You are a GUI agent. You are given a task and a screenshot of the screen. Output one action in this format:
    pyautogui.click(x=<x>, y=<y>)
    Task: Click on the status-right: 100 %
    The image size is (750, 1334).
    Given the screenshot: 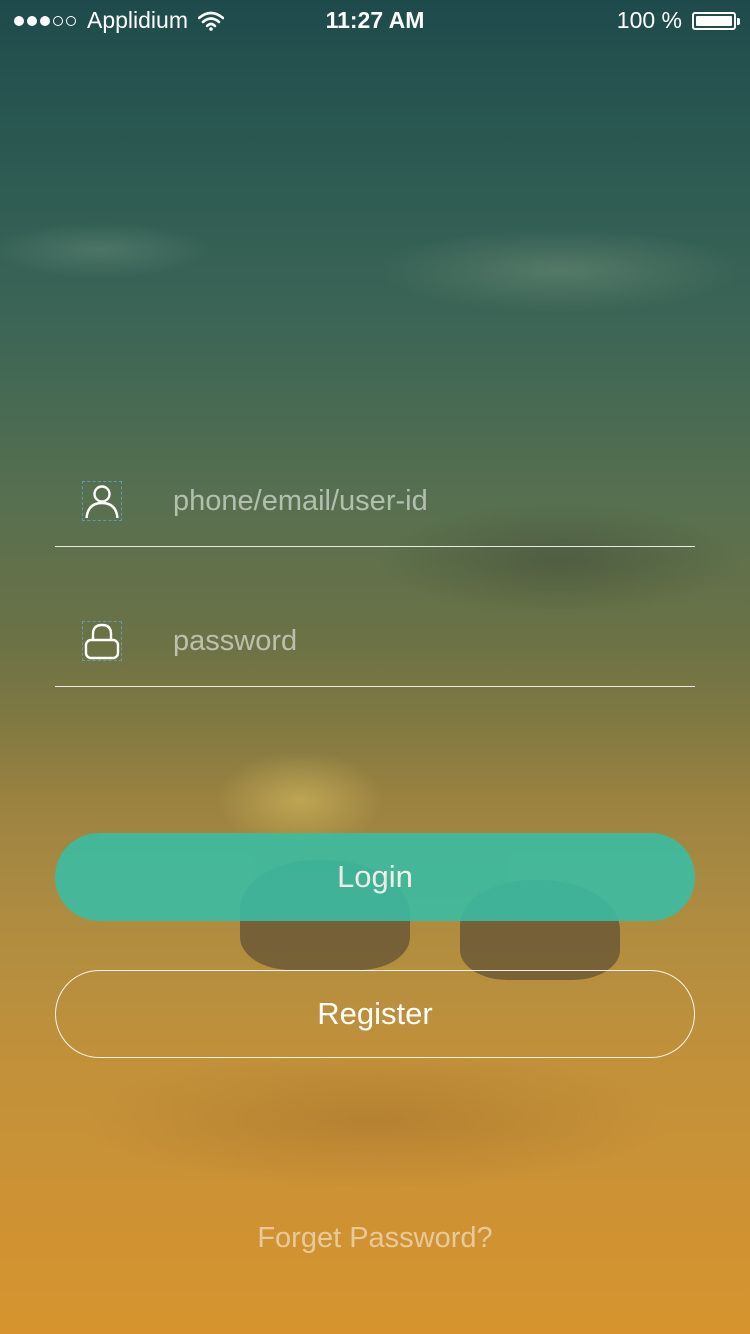 What is the action you would take?
    pyautogui.click(x=678, y=20)
    